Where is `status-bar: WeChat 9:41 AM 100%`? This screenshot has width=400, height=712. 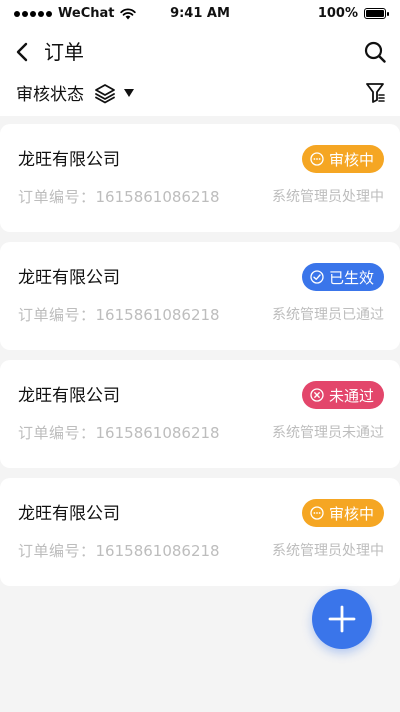
status-bar: WeChat 9:41 AM 100% is located at coordinates (200, 14).